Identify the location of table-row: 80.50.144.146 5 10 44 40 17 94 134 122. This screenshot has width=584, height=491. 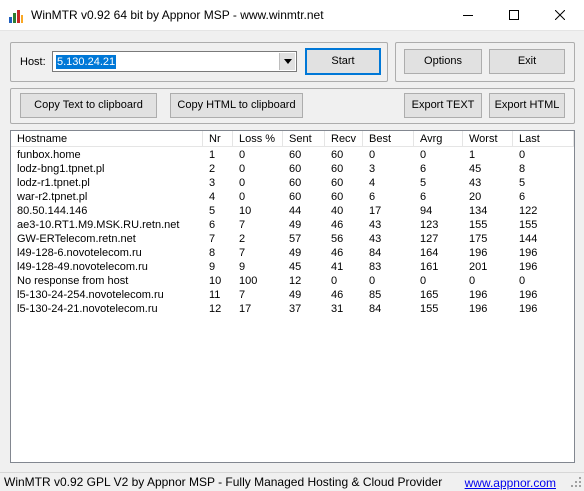
(292, 211).